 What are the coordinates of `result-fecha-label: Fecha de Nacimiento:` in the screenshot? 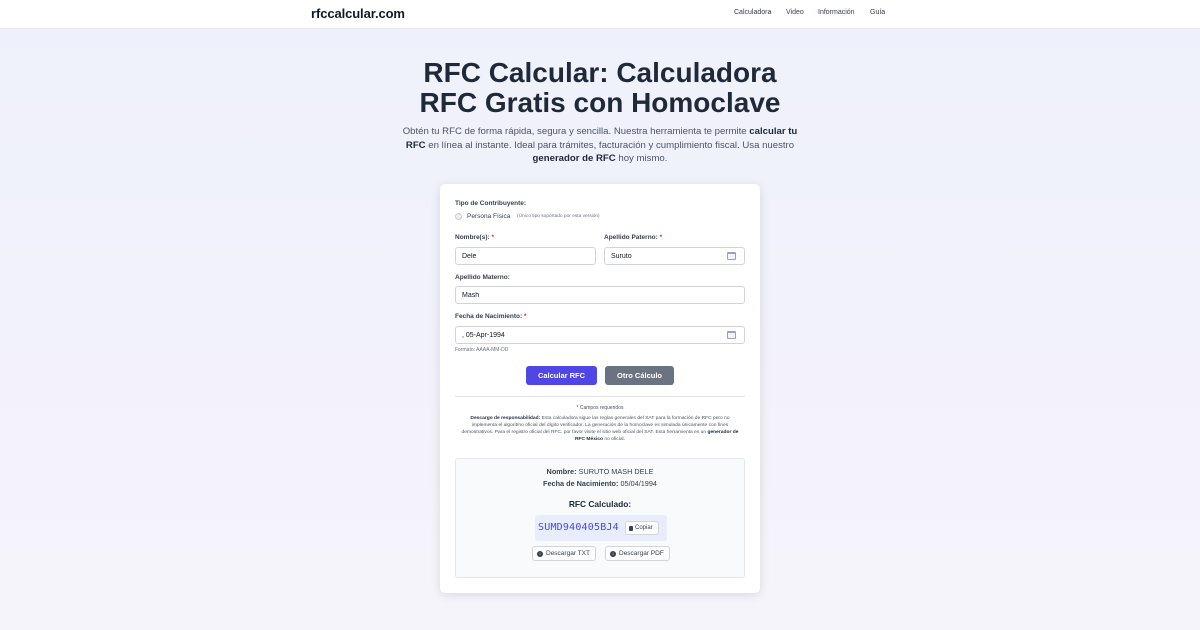 It's located at (581, 483).